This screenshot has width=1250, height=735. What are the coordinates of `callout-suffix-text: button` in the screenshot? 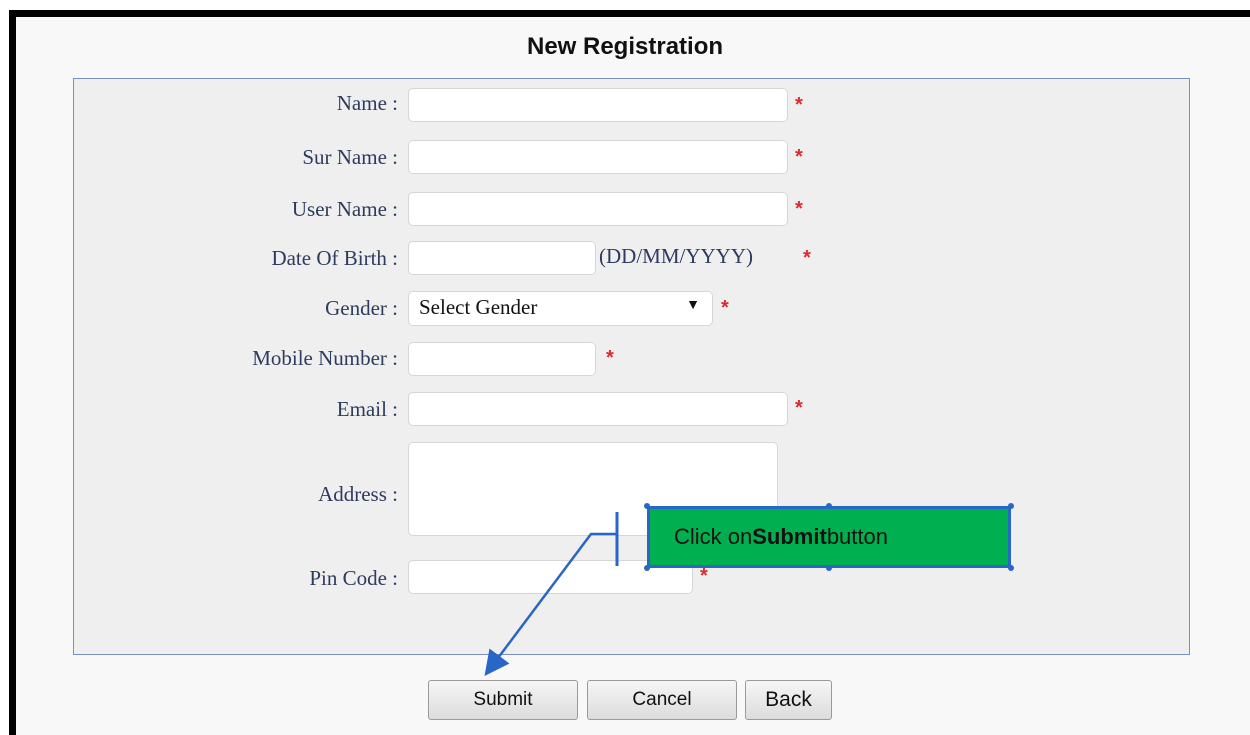 It's located at (857, 536).